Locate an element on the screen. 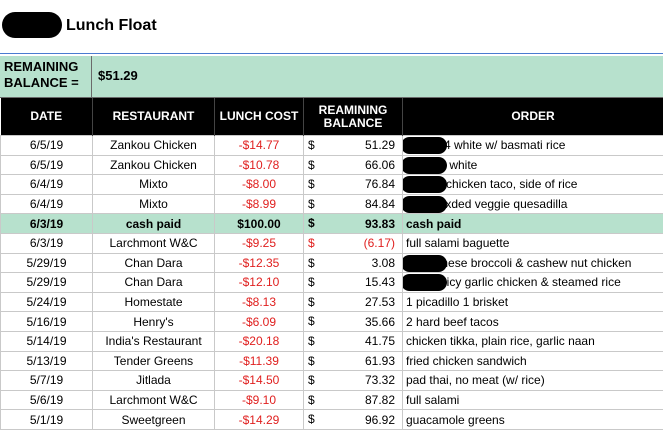 Image resolution: width=663 pixels, height=430 pixels. order-text: cash paid is located at coordinates (434, 223).